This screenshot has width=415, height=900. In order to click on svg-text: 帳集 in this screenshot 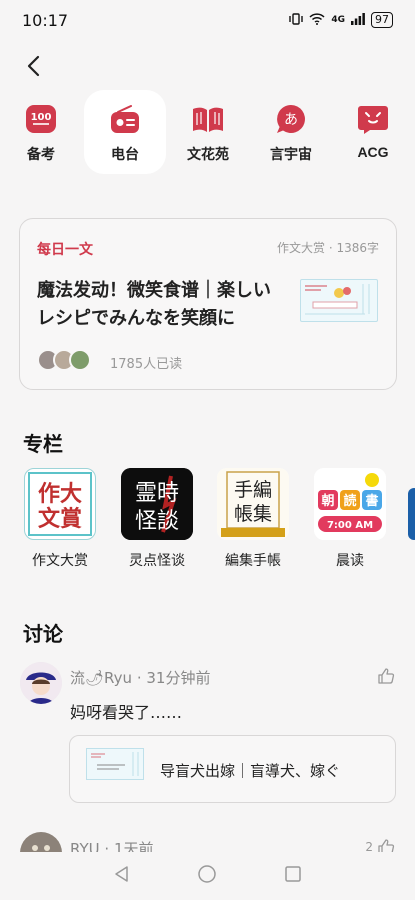, I will do `click(253, 514)`.